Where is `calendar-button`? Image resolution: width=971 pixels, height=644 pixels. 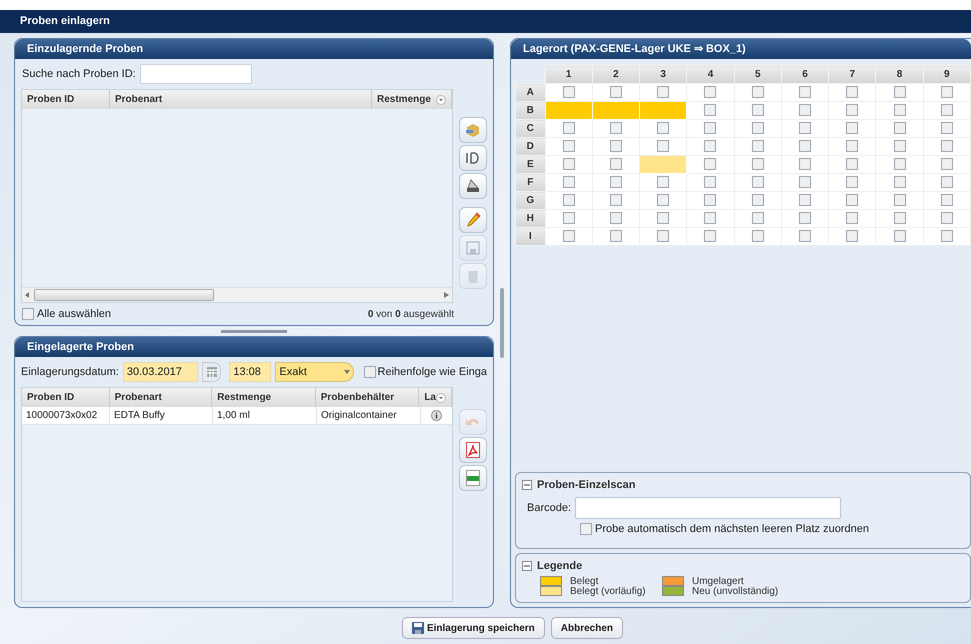
calendar-button is located at coordinates (212, 372).